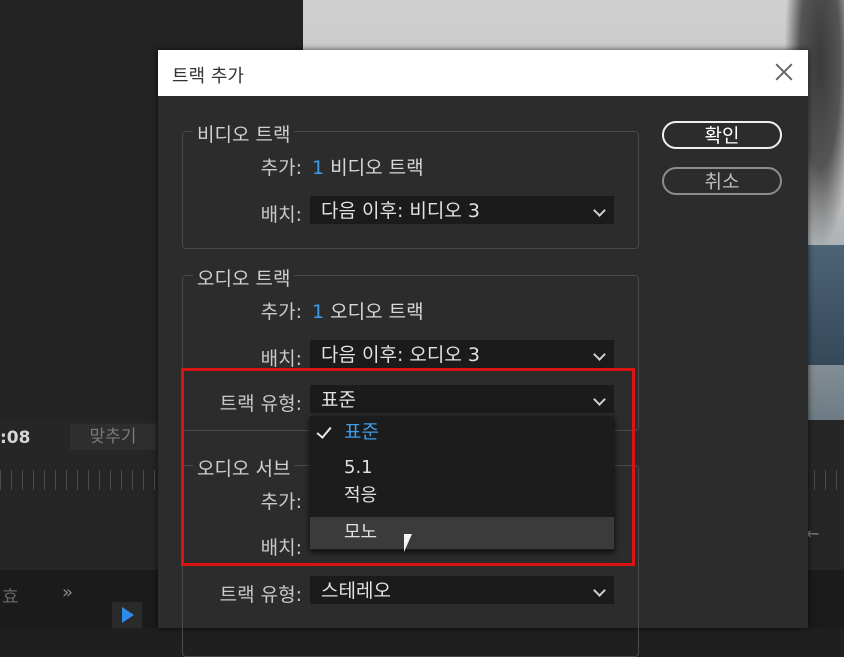  What do you see at coordinates (281, 502) in the screenshot?
I see `submix-add-label: 추가:` at bounding box center [281, 502].